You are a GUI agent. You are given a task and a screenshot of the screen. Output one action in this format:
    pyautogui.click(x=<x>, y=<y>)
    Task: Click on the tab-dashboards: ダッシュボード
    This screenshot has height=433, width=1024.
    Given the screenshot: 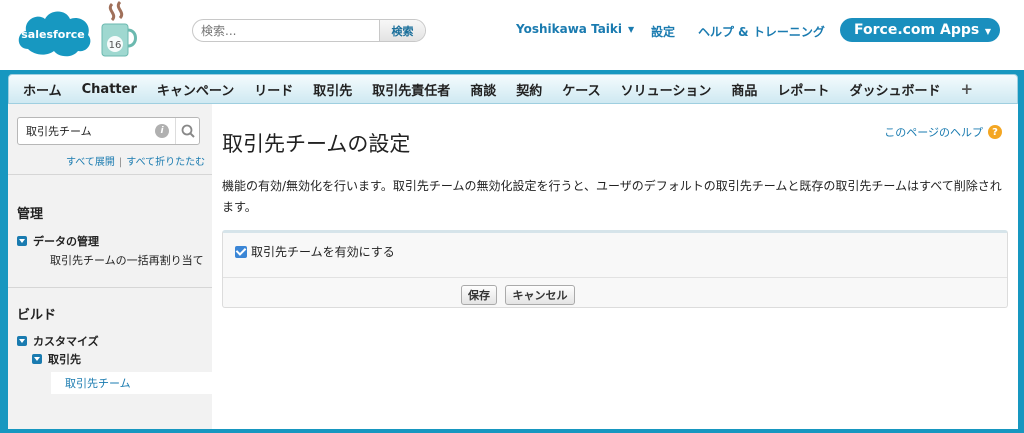 What is the action you would take?
    pyautogui.click(x=894, y=89)
    